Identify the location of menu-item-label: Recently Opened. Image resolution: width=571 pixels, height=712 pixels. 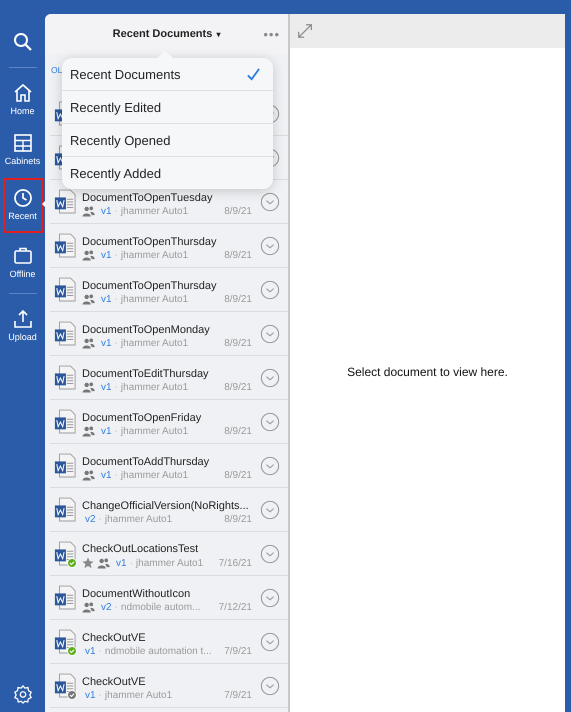
(120, 140).